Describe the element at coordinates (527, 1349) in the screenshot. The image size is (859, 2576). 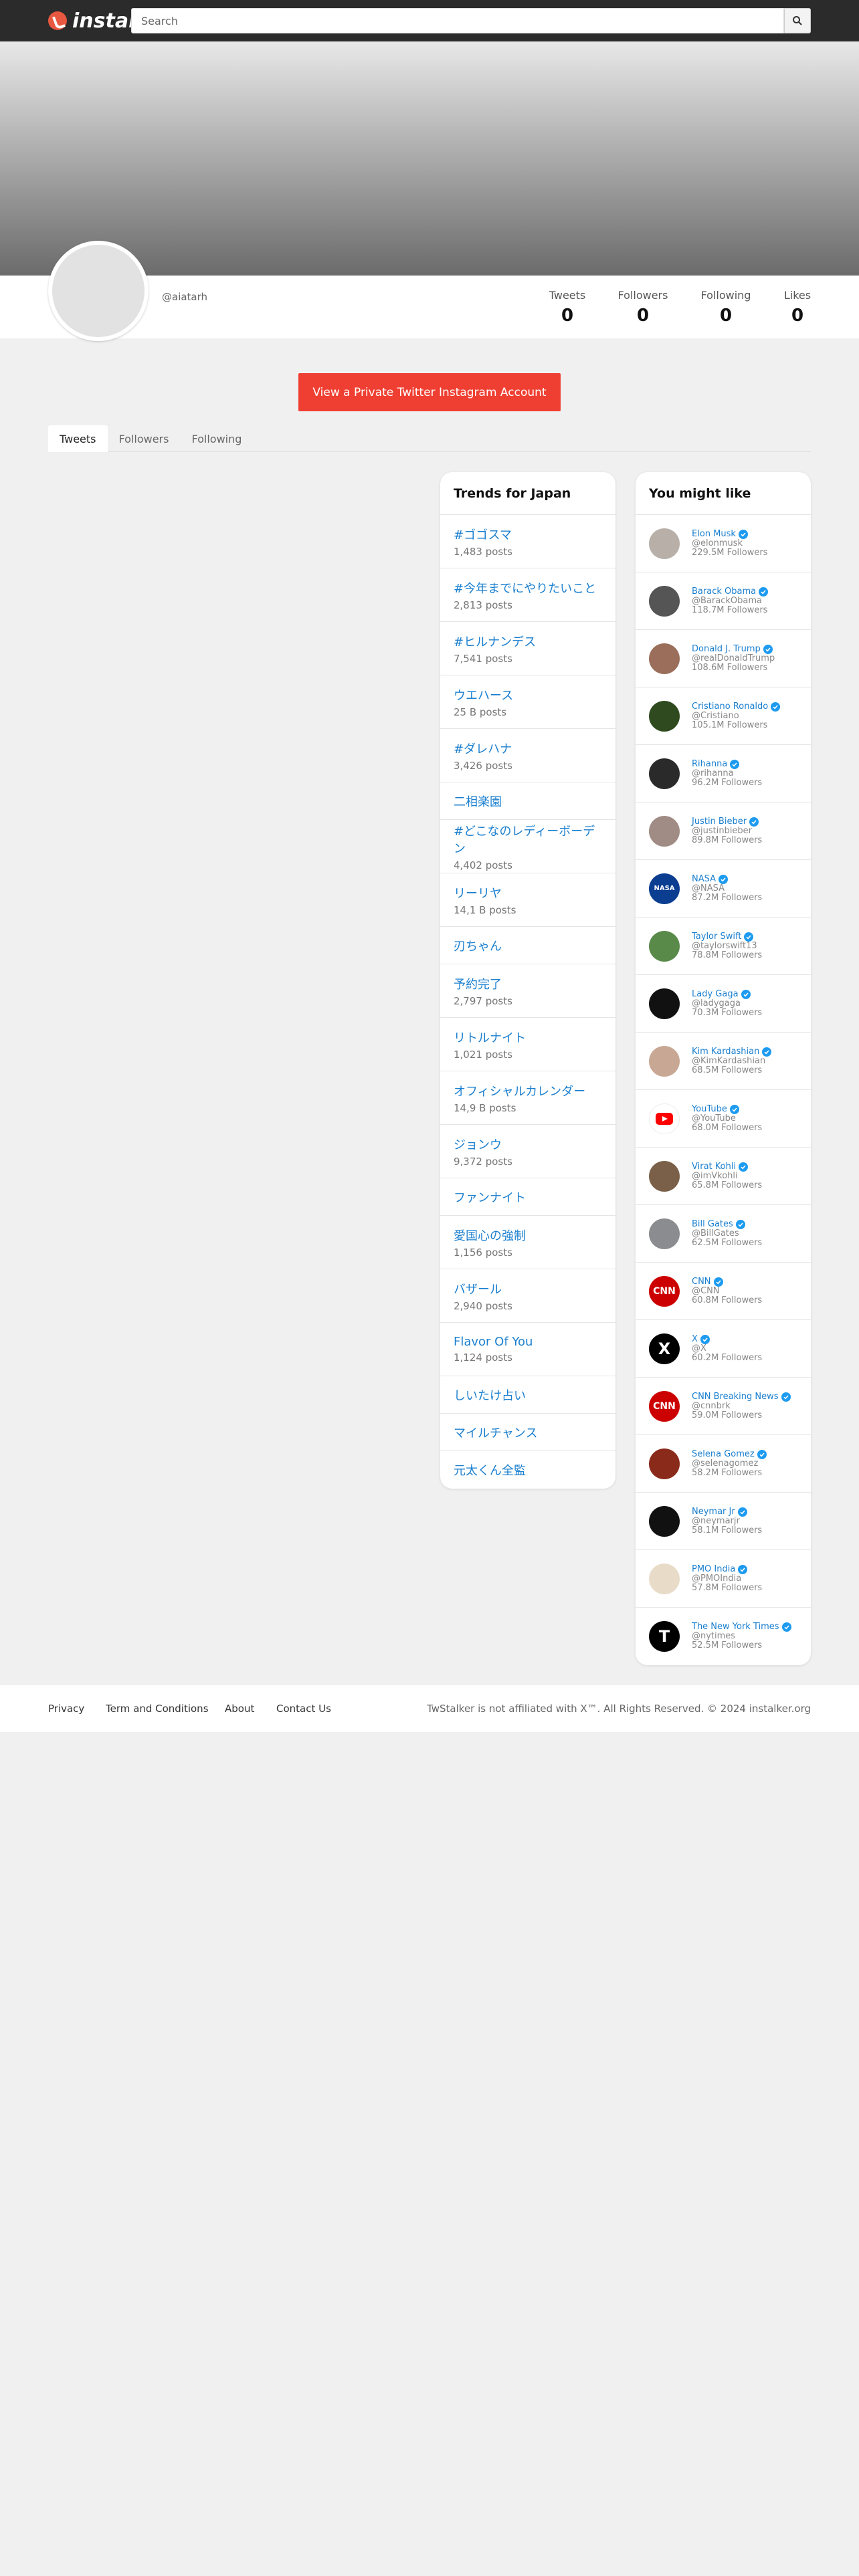
I see `trend-item: Flavor Of You 1,124 posts` at that location.